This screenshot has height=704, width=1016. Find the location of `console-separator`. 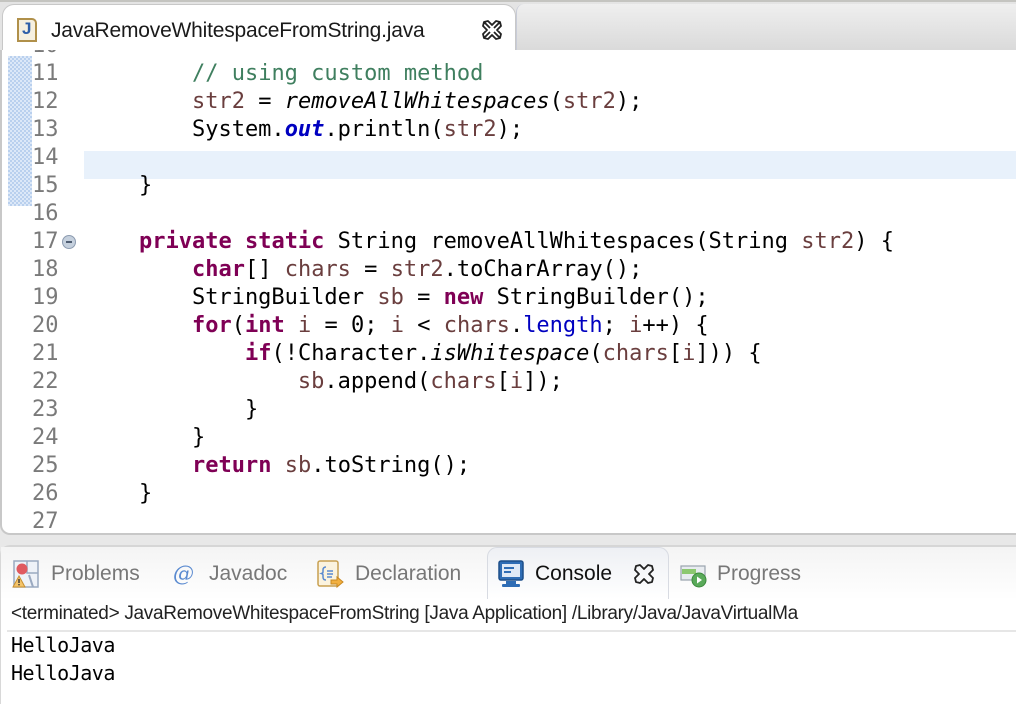

console-separator is located at coordinates (511, 631).